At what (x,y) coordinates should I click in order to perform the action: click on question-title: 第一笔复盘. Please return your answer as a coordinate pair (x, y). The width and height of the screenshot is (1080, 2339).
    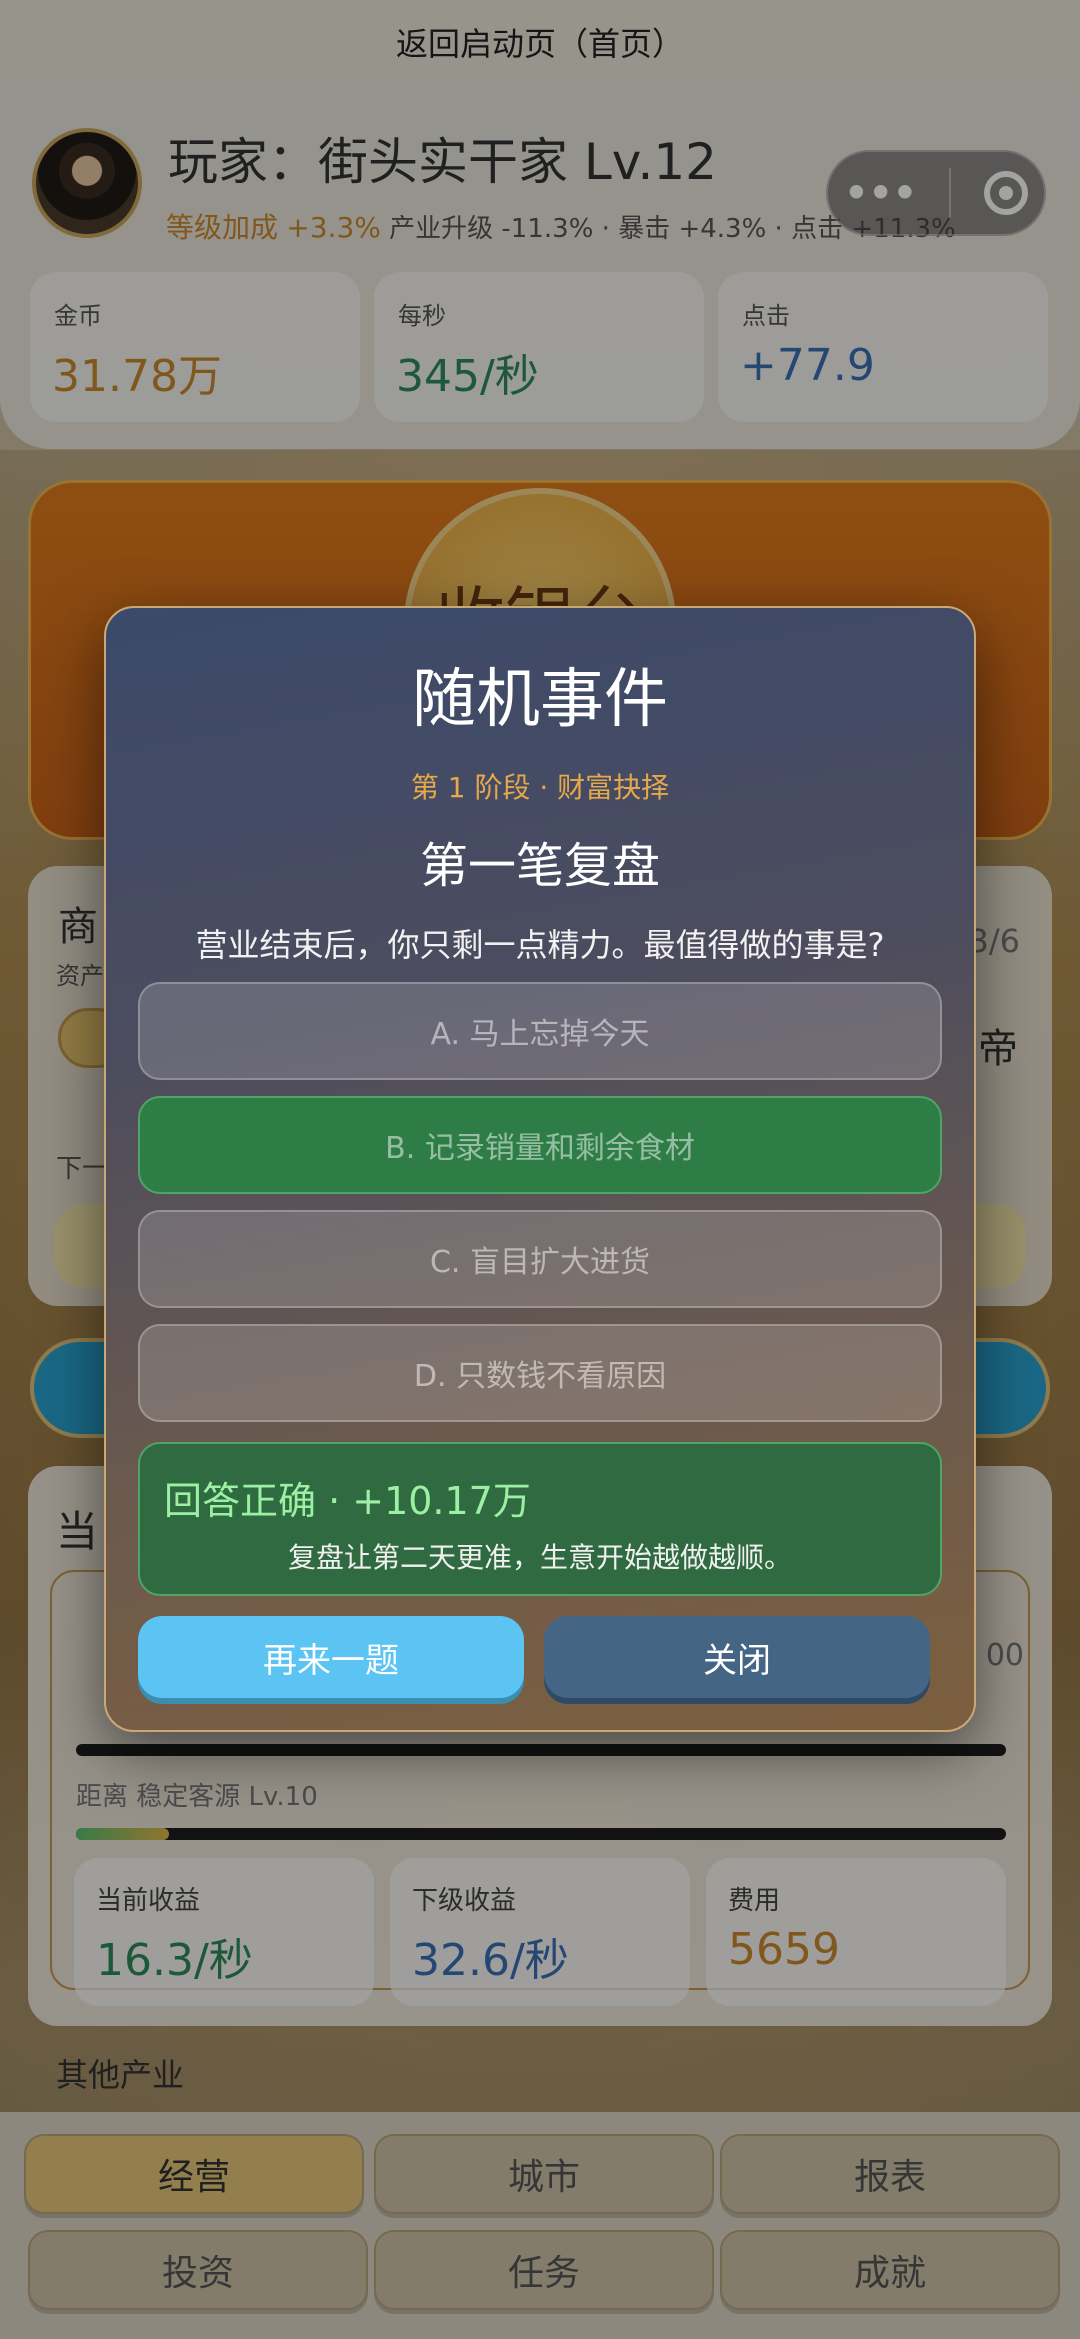
    Looking at the image, I should click on (539, 866).